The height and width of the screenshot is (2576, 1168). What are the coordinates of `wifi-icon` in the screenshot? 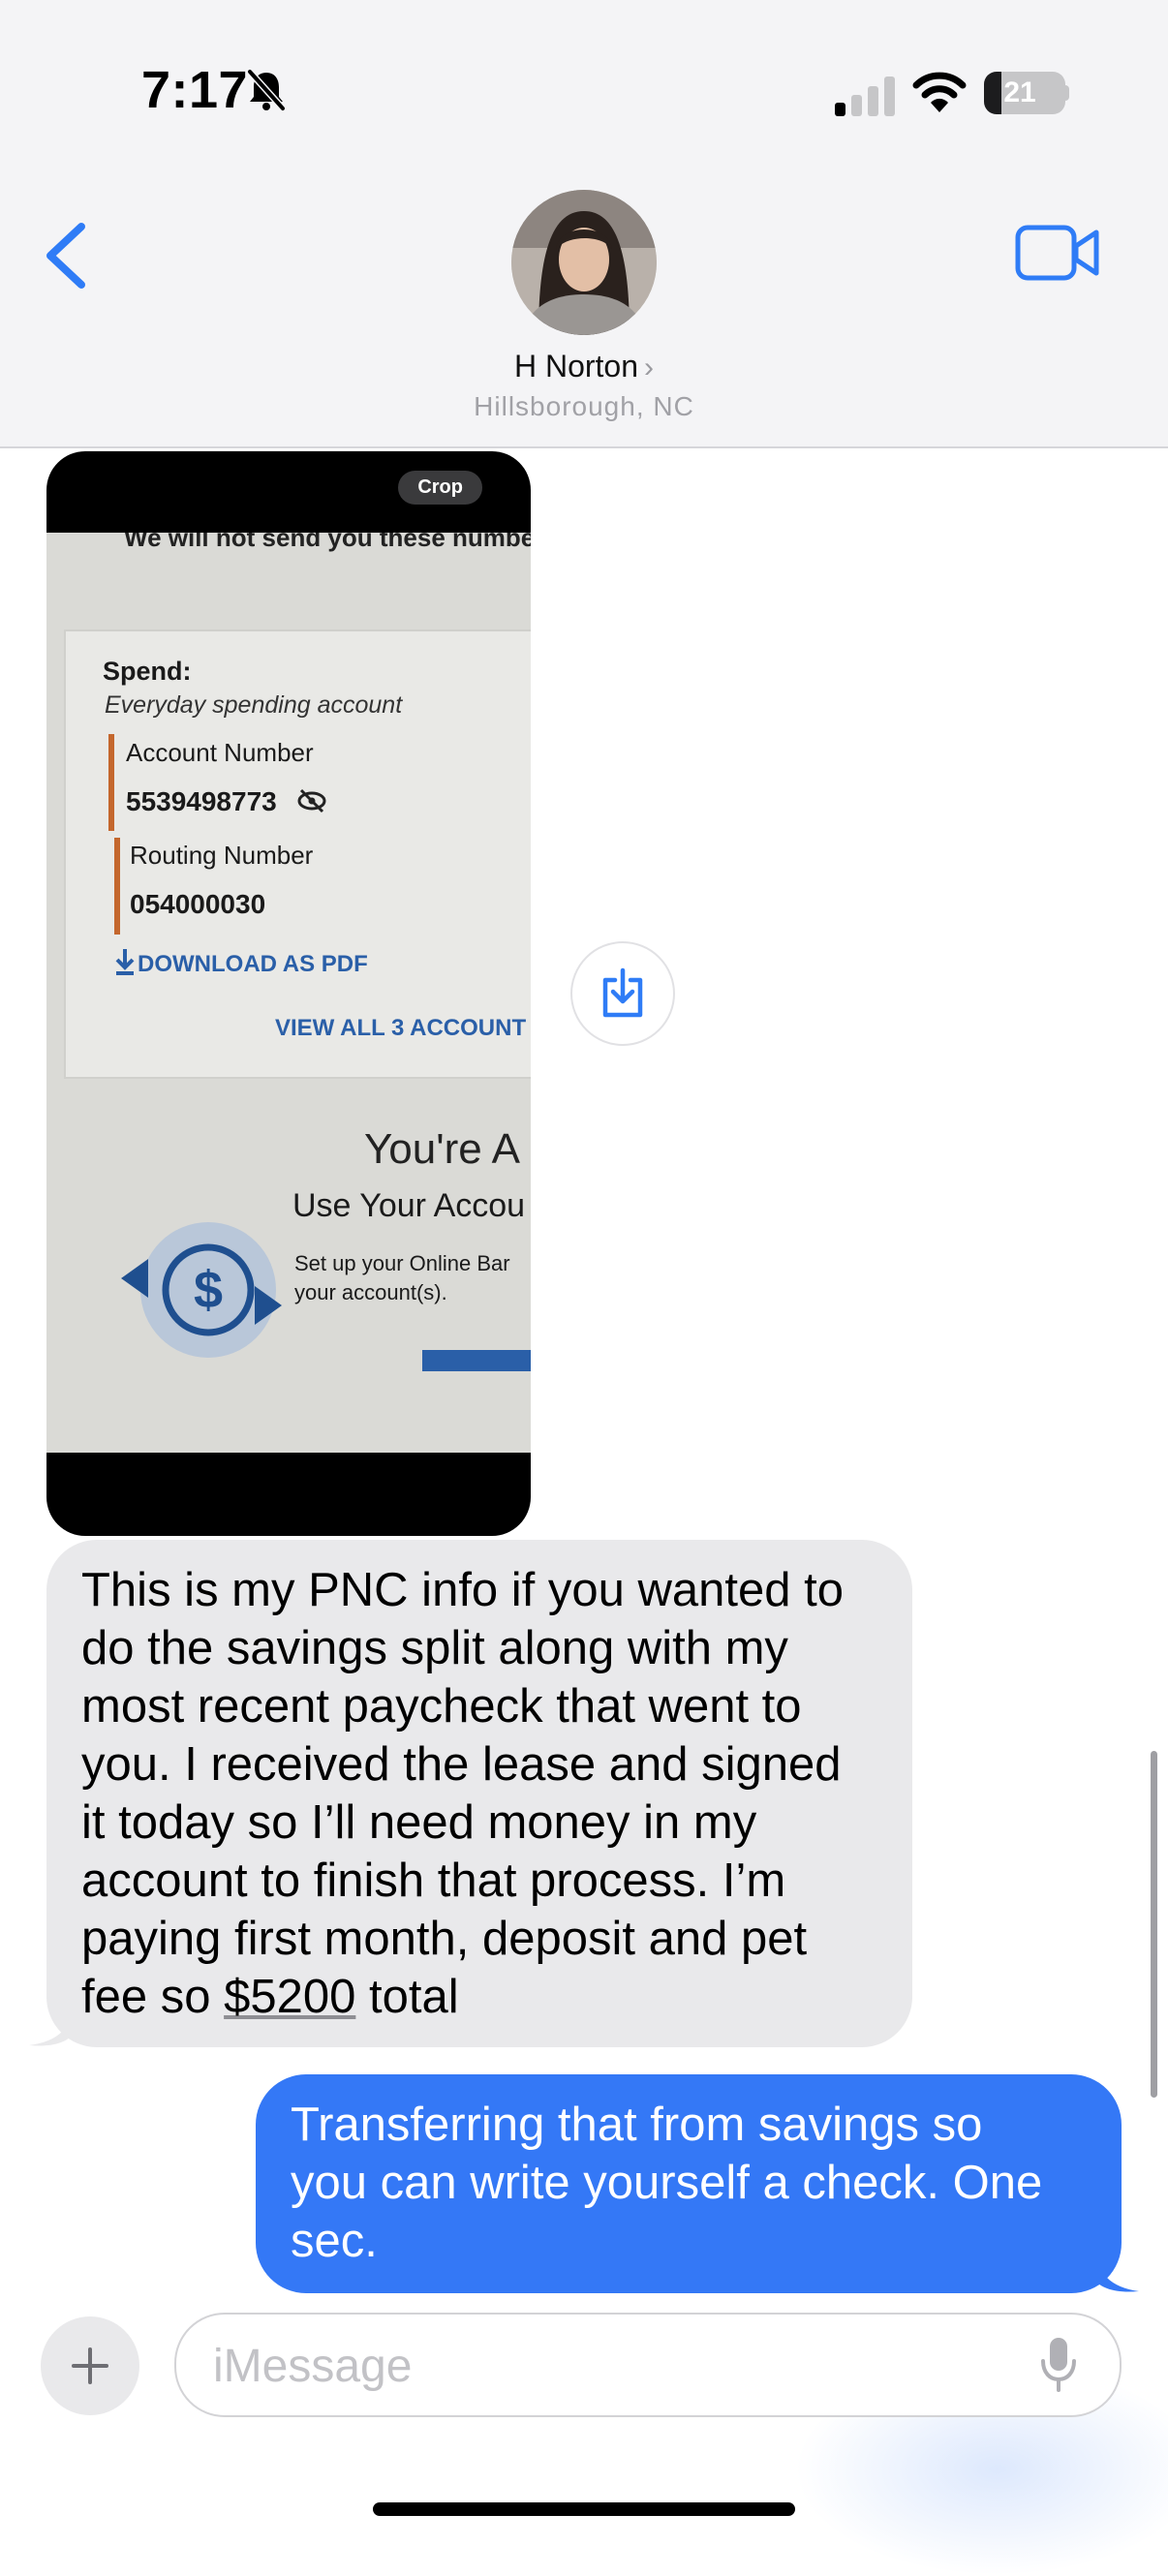 It's located at (939, 92).